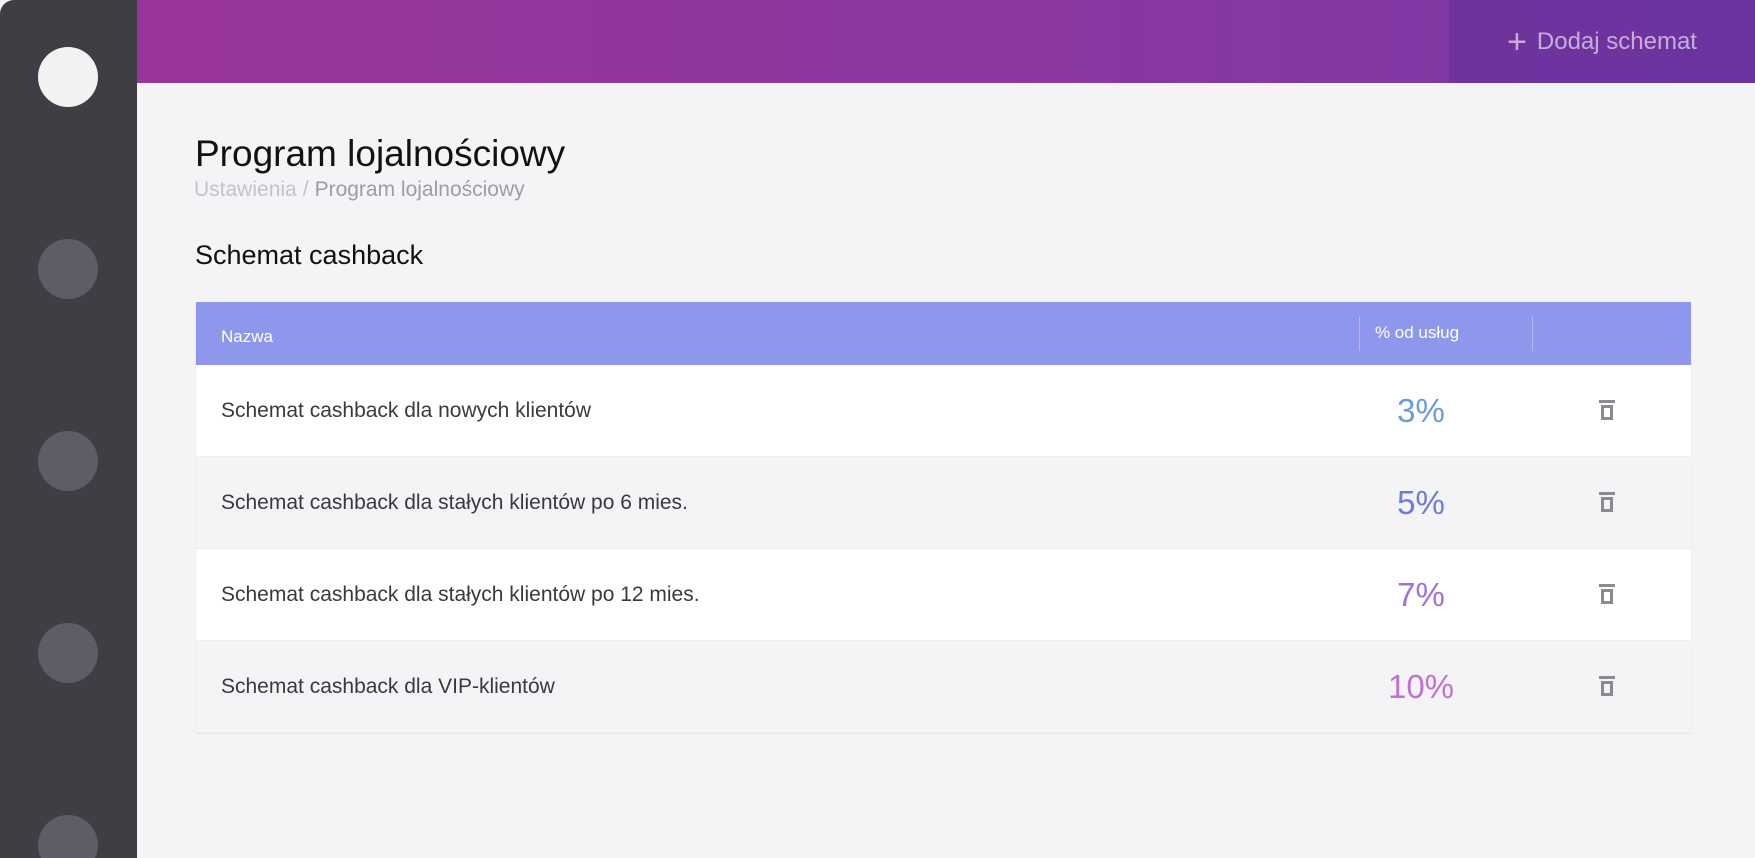 The image size is (1755, 858). Describe the element at coordinates (946, 41) in the screenshot. I see `top-bar: + Dodaj schemat` at that location.